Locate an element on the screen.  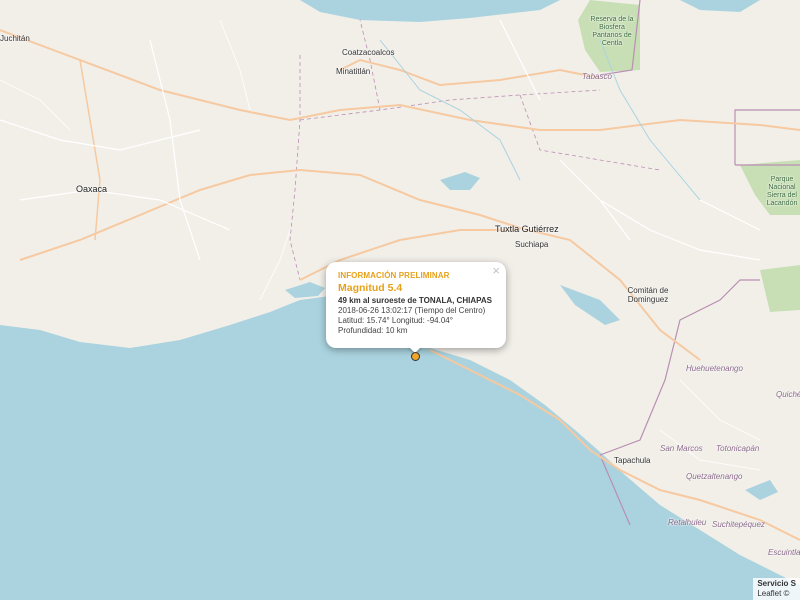
map-label-escuintla: Escuintla is located at coordinates (784, 552).